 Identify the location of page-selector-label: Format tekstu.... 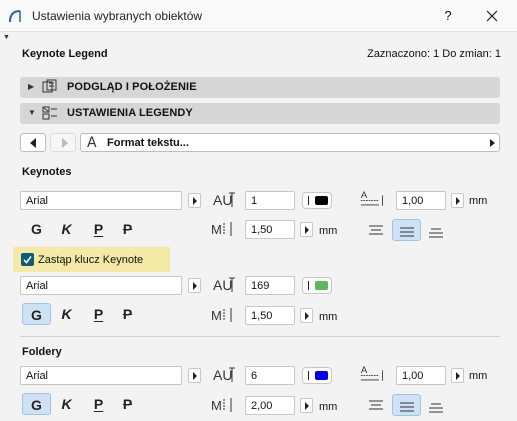
(148, 143).